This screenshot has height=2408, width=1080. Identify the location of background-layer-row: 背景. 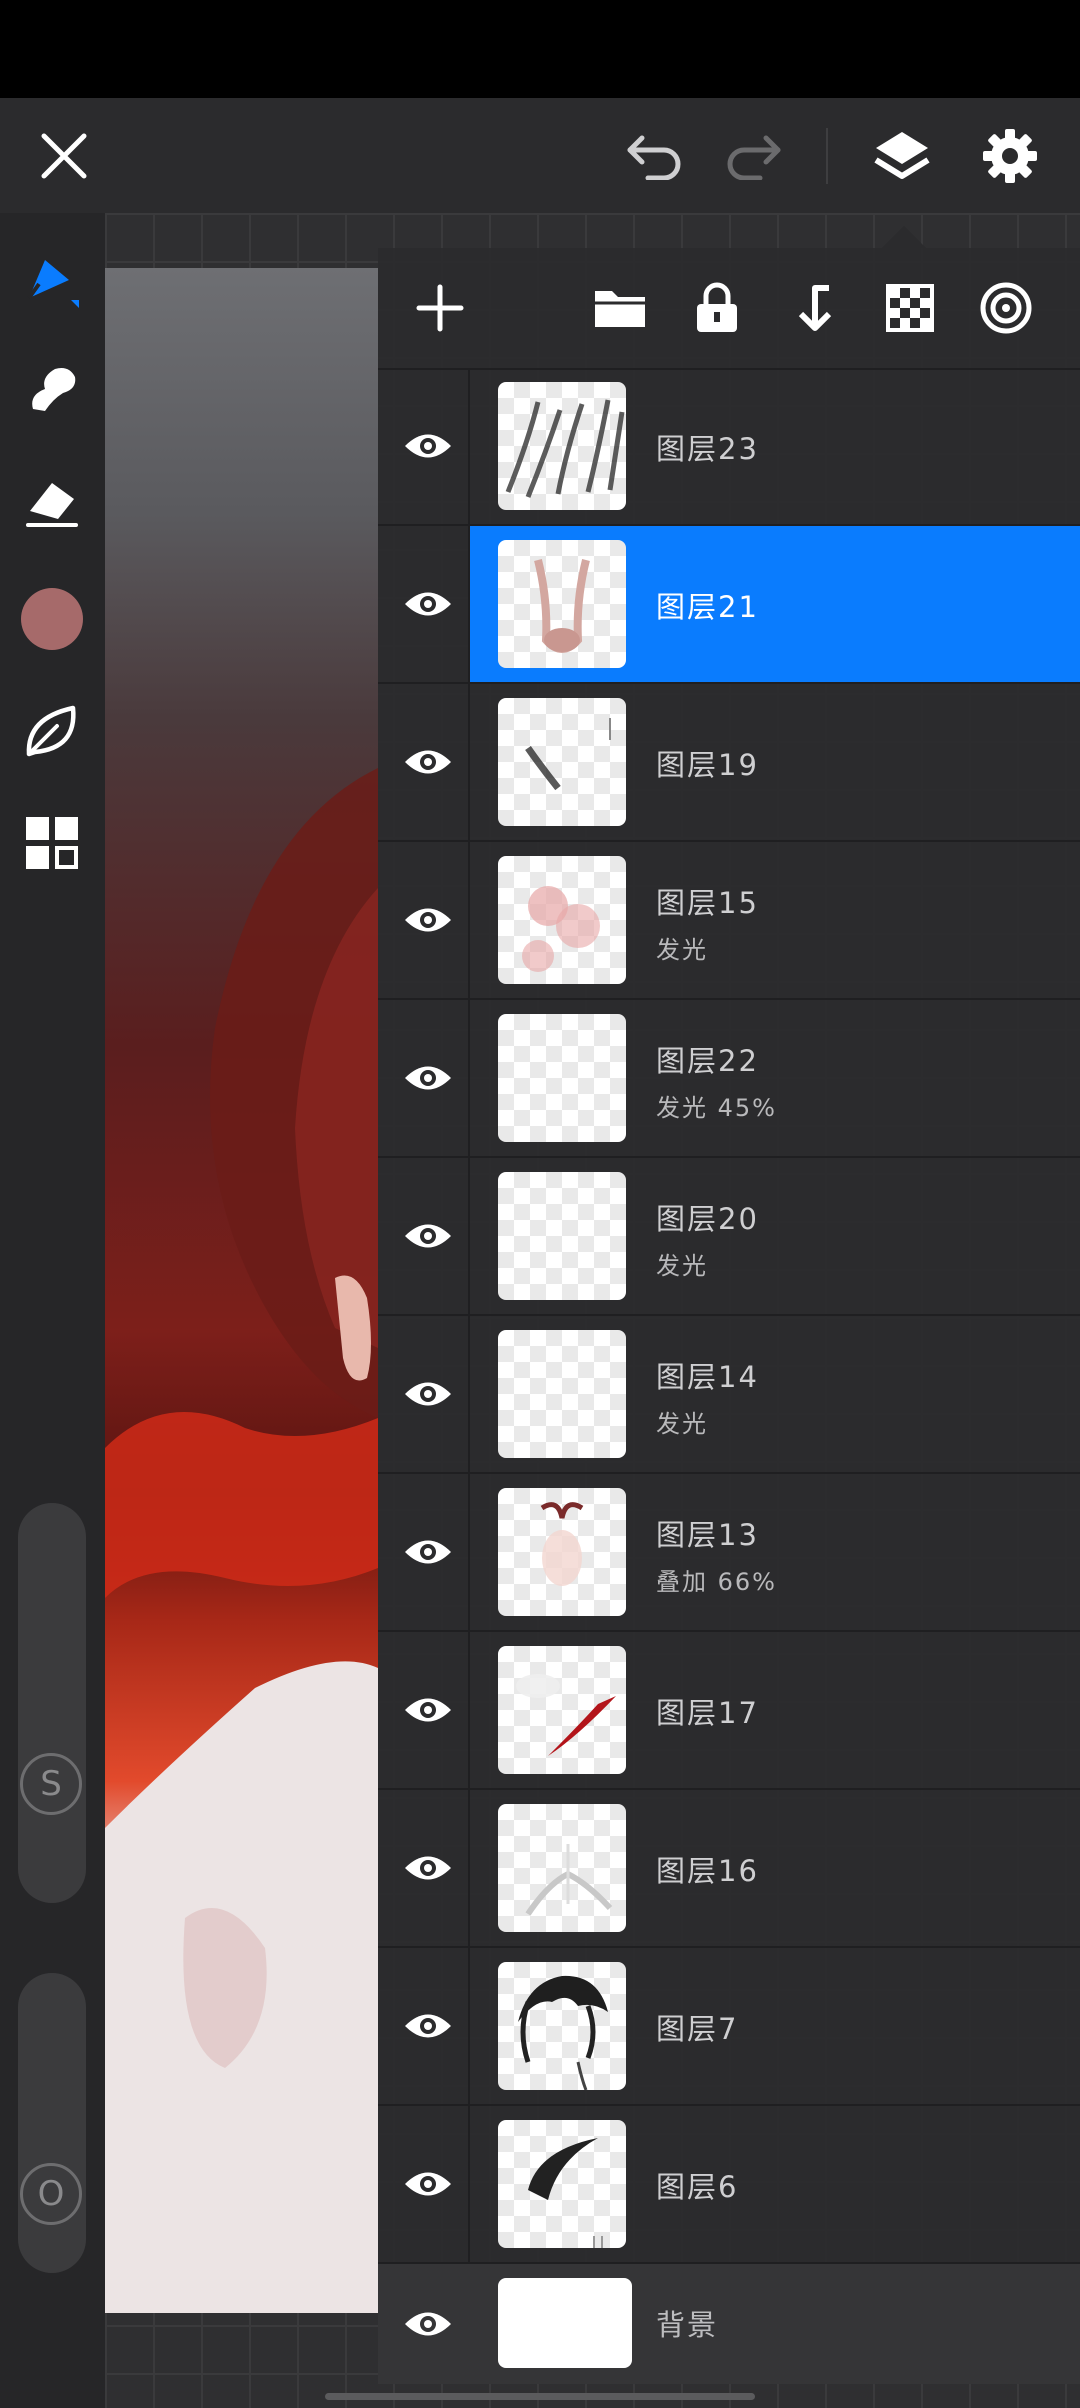
(729, 2324).